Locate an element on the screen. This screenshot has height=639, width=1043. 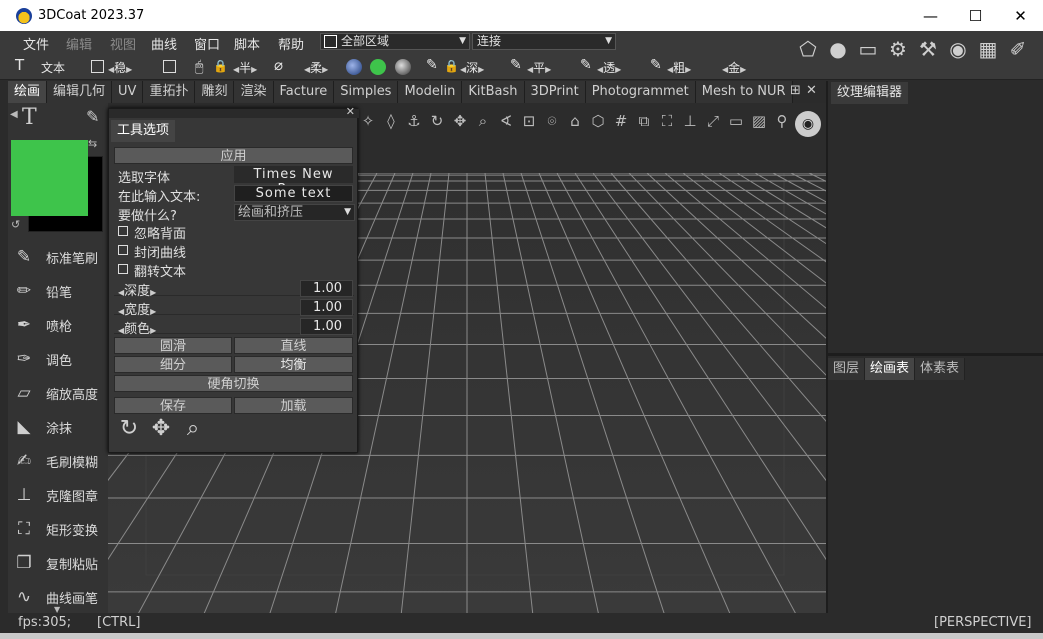
swap-colors-icon: ⇆ is located at coordinates (92, 143).